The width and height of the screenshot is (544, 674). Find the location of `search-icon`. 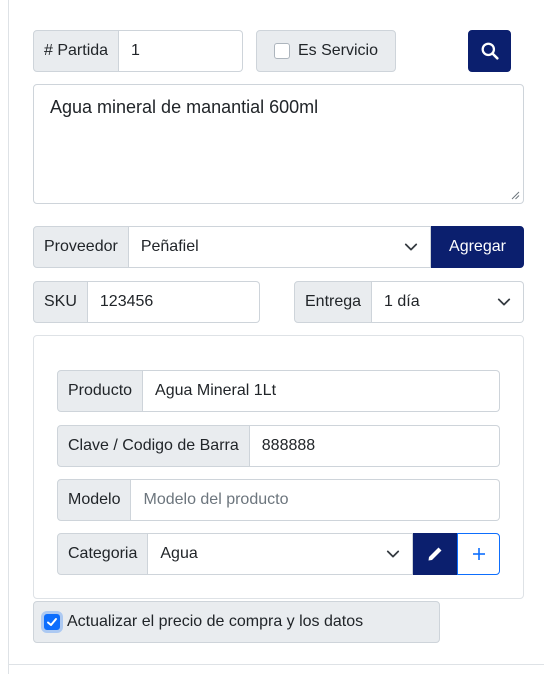

search-icon is located at coordinates (490, 51).